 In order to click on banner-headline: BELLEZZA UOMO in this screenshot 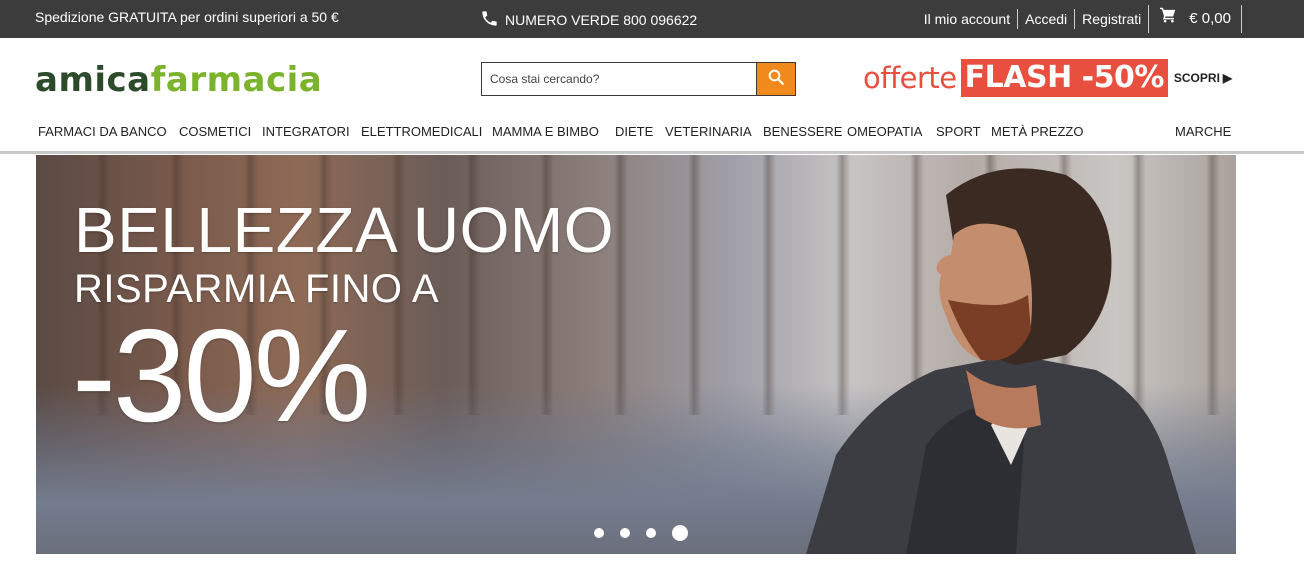, I will do `click(344, 230)`.